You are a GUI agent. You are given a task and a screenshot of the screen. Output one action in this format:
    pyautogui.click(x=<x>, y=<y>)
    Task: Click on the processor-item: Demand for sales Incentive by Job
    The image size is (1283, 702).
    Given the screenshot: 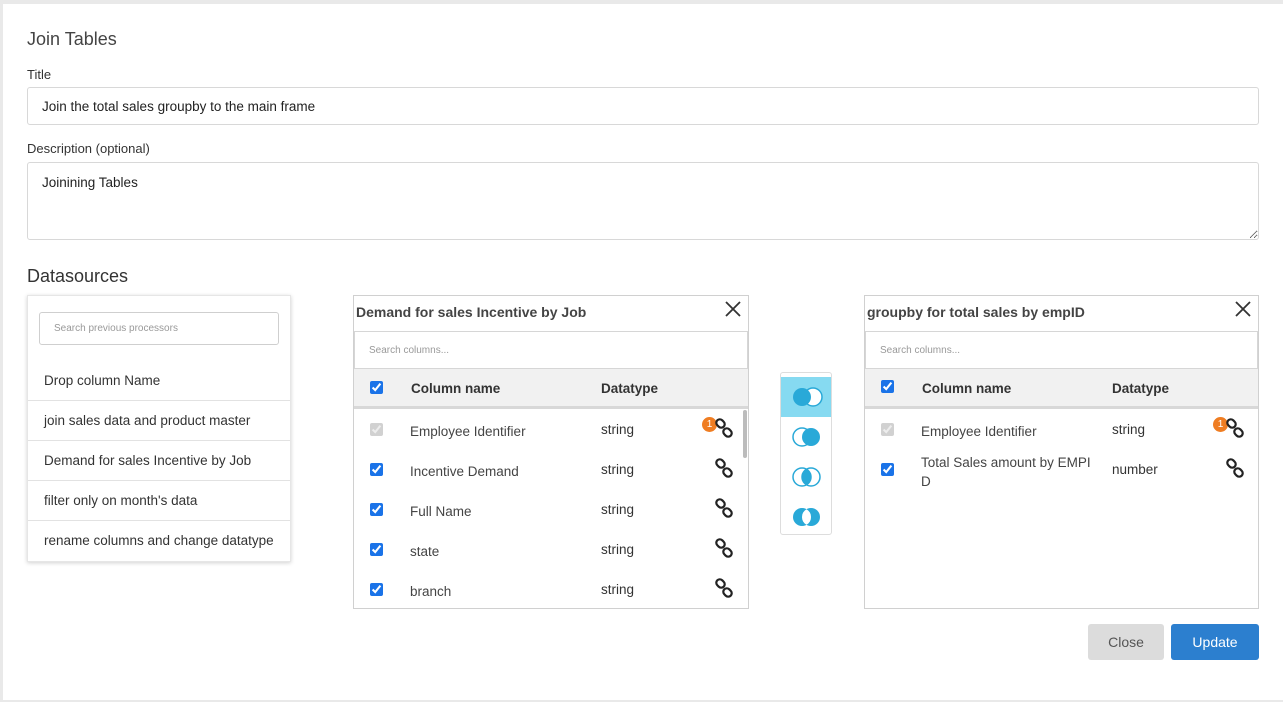 What is the action you would take?
    pyautogui.click(x=159, y=461)
    